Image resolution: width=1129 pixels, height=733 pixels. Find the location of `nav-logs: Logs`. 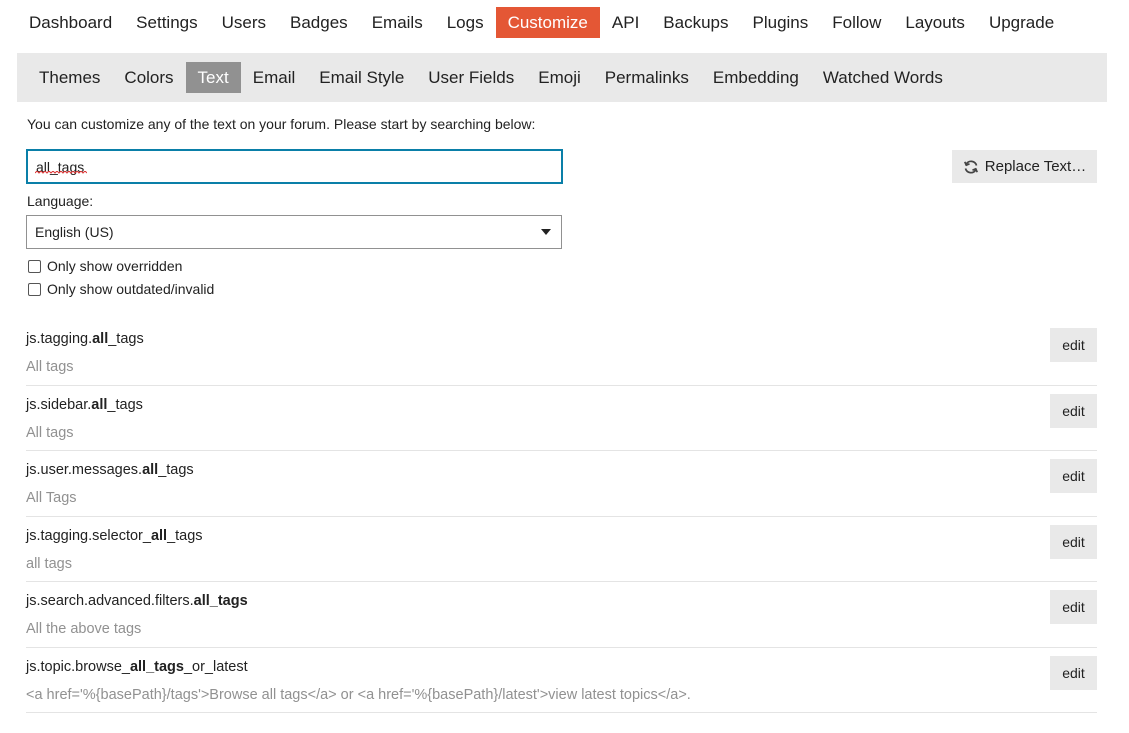

nav-logs: Logs is located at coordinates (465, 22).